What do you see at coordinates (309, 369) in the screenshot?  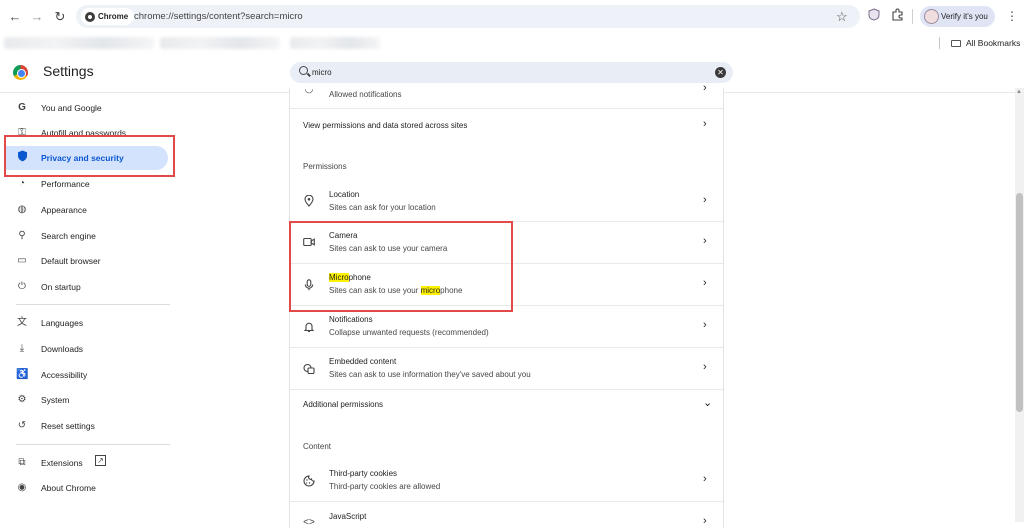 I see `embedded-content-icon` at bounding box center [309, 369].